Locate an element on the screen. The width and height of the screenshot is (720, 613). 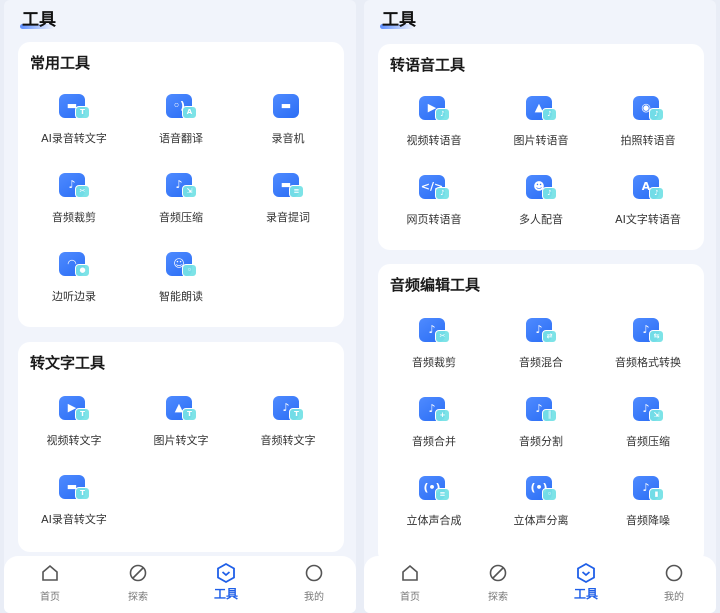
tool-item: ▬ ≡ 录音提词 is located at coordinates (288, 198).